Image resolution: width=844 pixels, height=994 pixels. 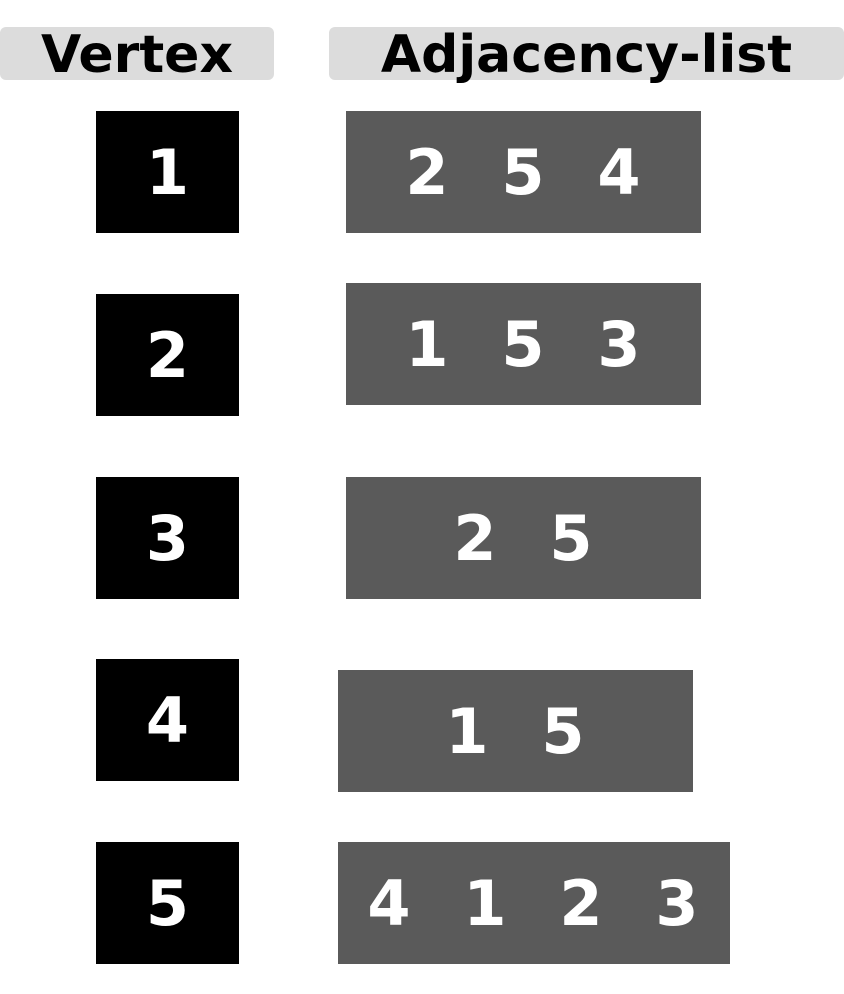 What do you see at coordinates (534, 903) in the screenshot?
I see `adjacency-list-5: 4 1 2 3` at bounding box center [534, 903].